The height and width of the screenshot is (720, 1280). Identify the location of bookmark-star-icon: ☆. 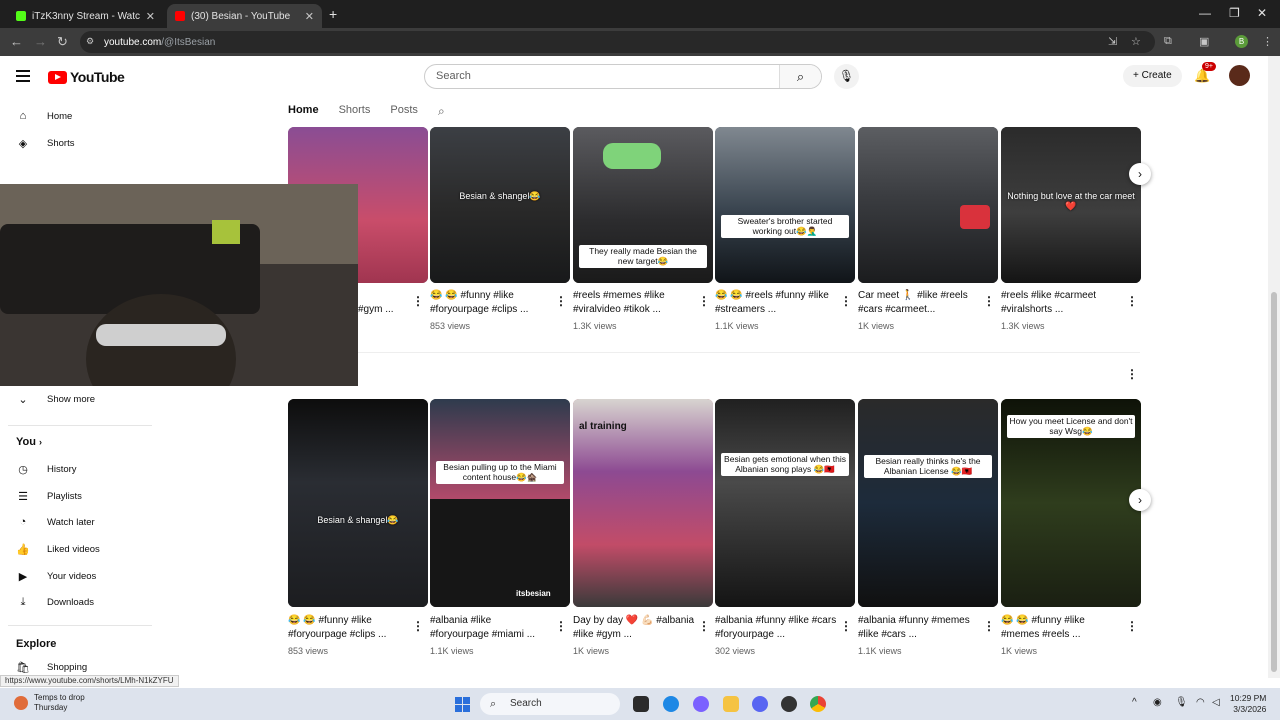
(1136, 41).